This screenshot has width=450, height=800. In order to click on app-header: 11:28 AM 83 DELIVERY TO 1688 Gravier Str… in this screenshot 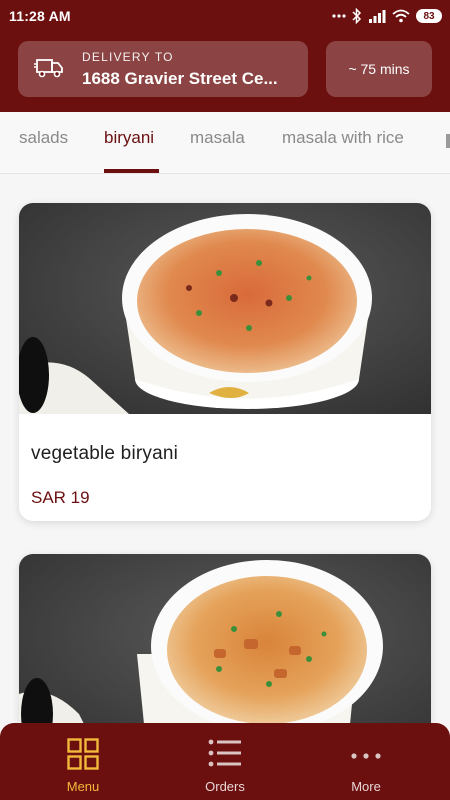, I will do `click(225, 56)`.